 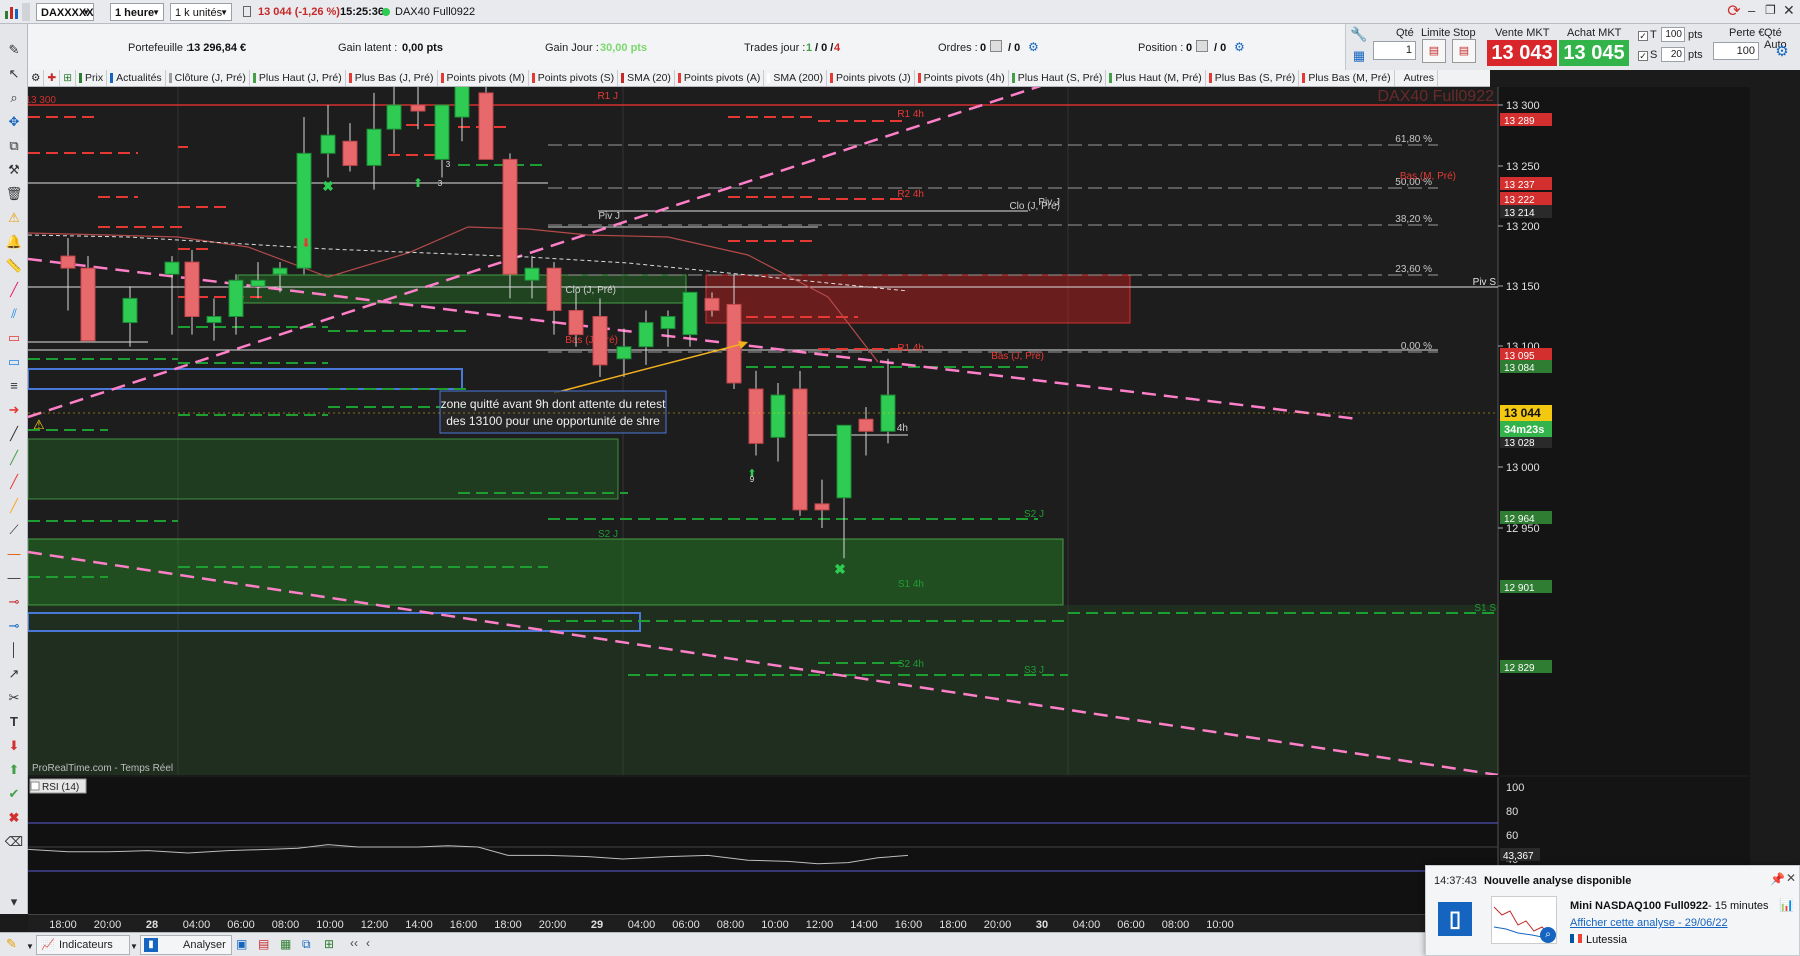 I want to click on loss-input: 100, so click(x=1736, y=51).